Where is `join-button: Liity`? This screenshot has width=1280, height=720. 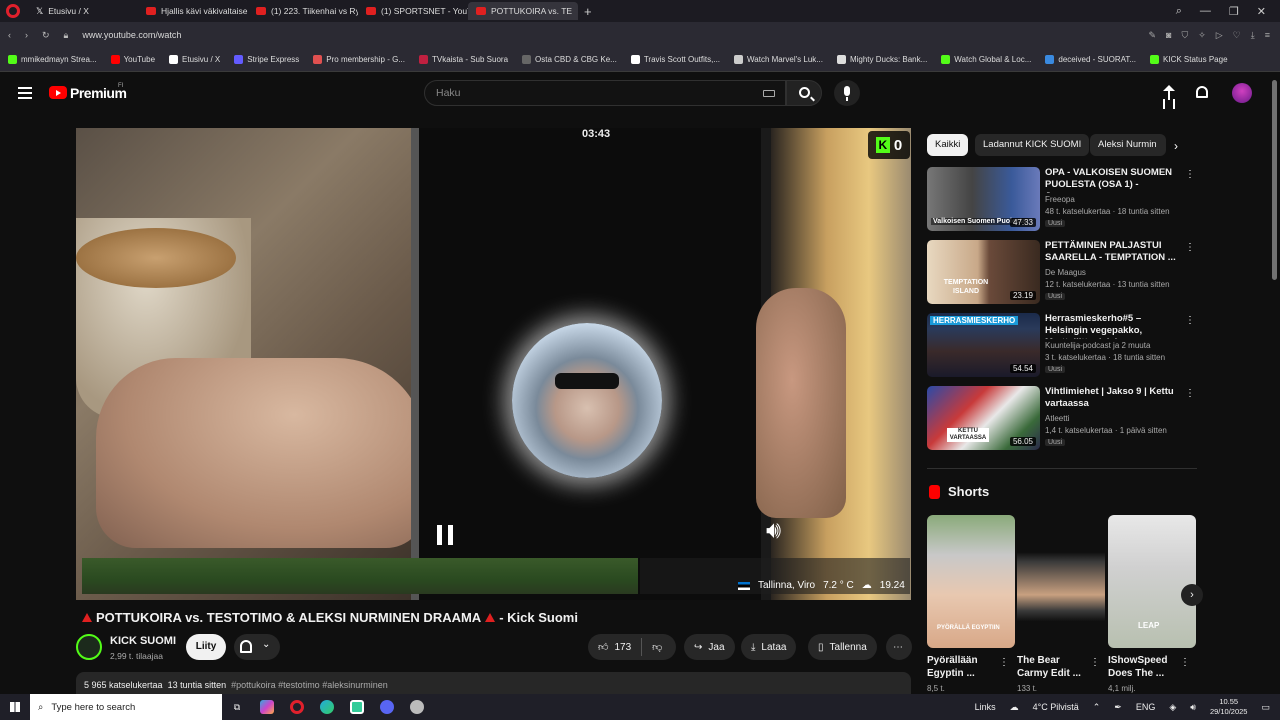 join-button: Liity is located at coordinates (206, 647).